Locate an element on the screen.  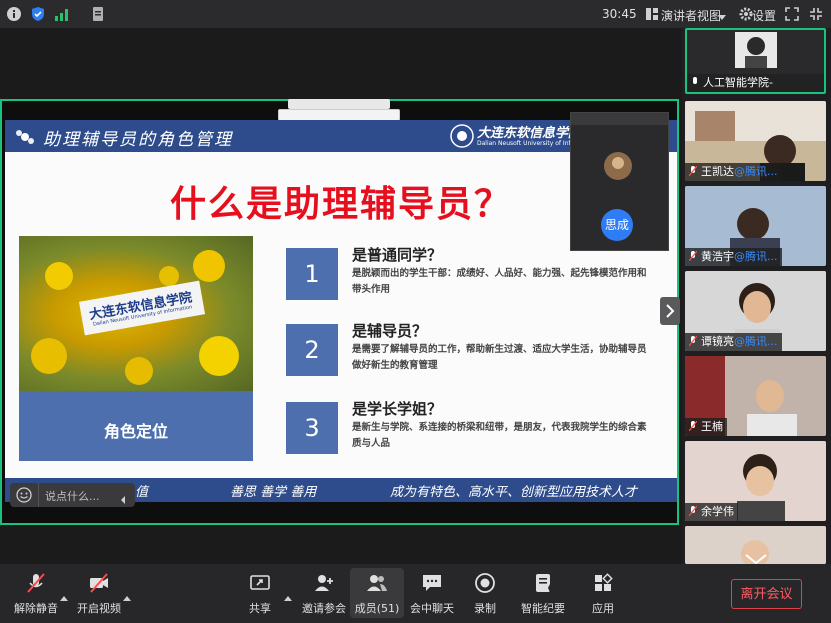
start-video-label: 开启视频 is located at coordinates (99, 608).